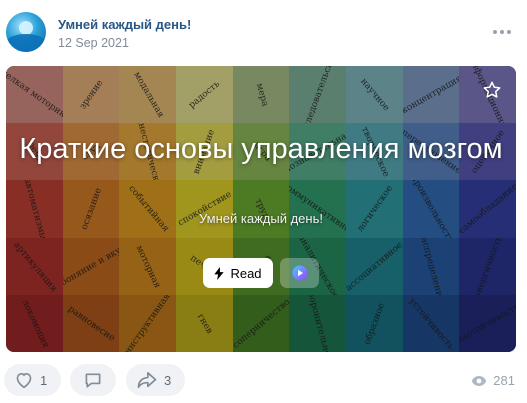 The image size is (527, 403). I want to click on story-icon, so click(299, 273).